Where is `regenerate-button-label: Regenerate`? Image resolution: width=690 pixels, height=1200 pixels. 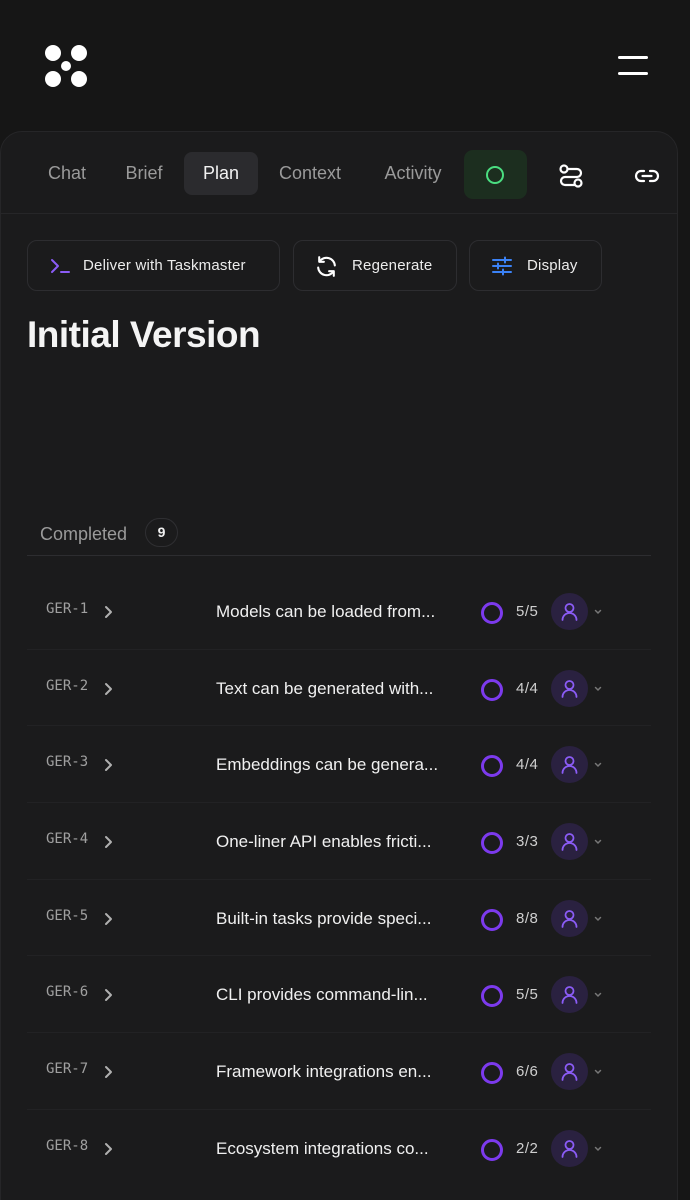
regenerate-button-label: Regenerate is located at coordinates (392, 265).